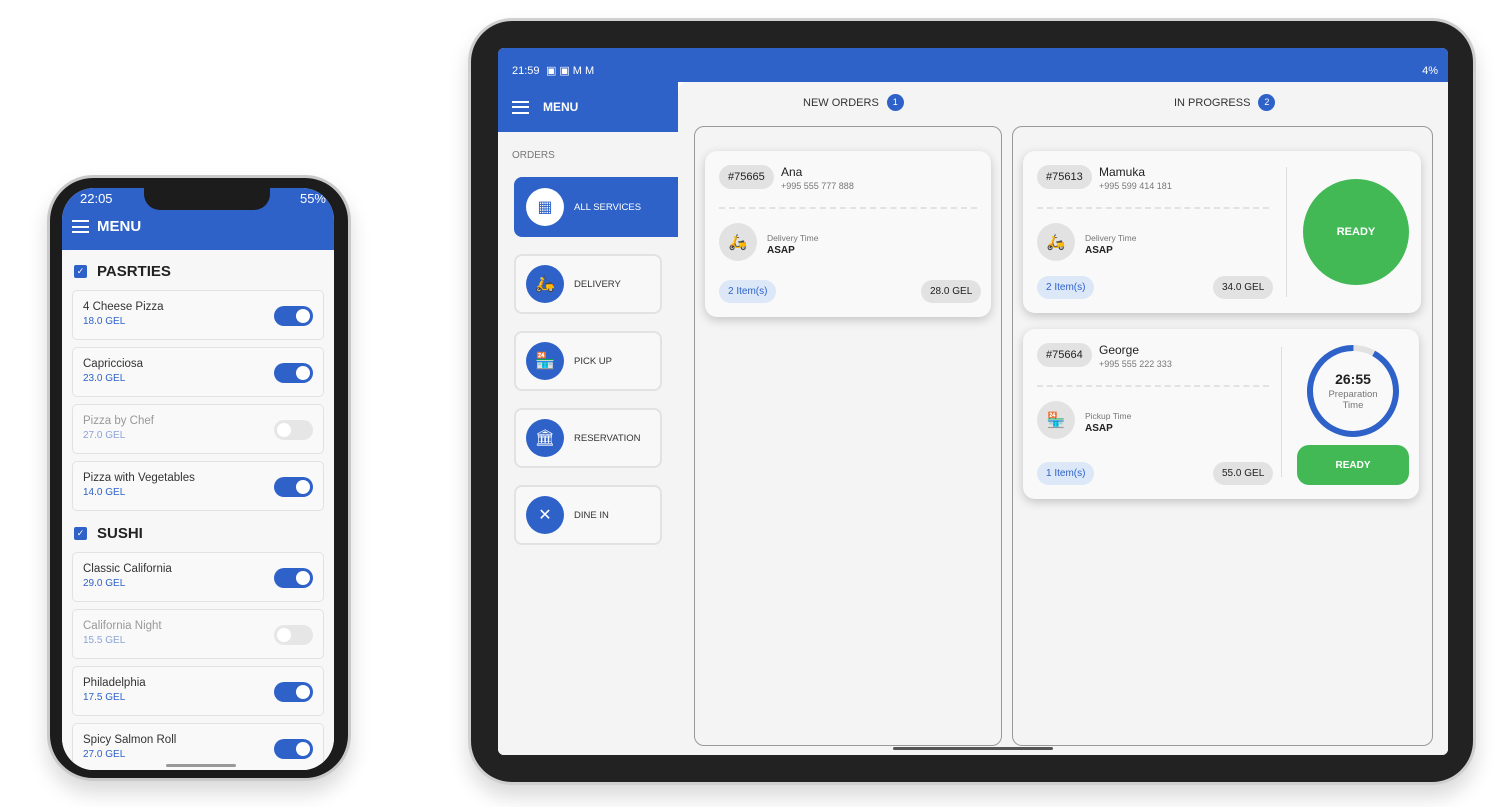 The width and height of the screenshot is (1500, 807). Describe the element at coordinates (198, 219) in the screenshot. I see `phone-header: 22:05 55% MENU` at that location.